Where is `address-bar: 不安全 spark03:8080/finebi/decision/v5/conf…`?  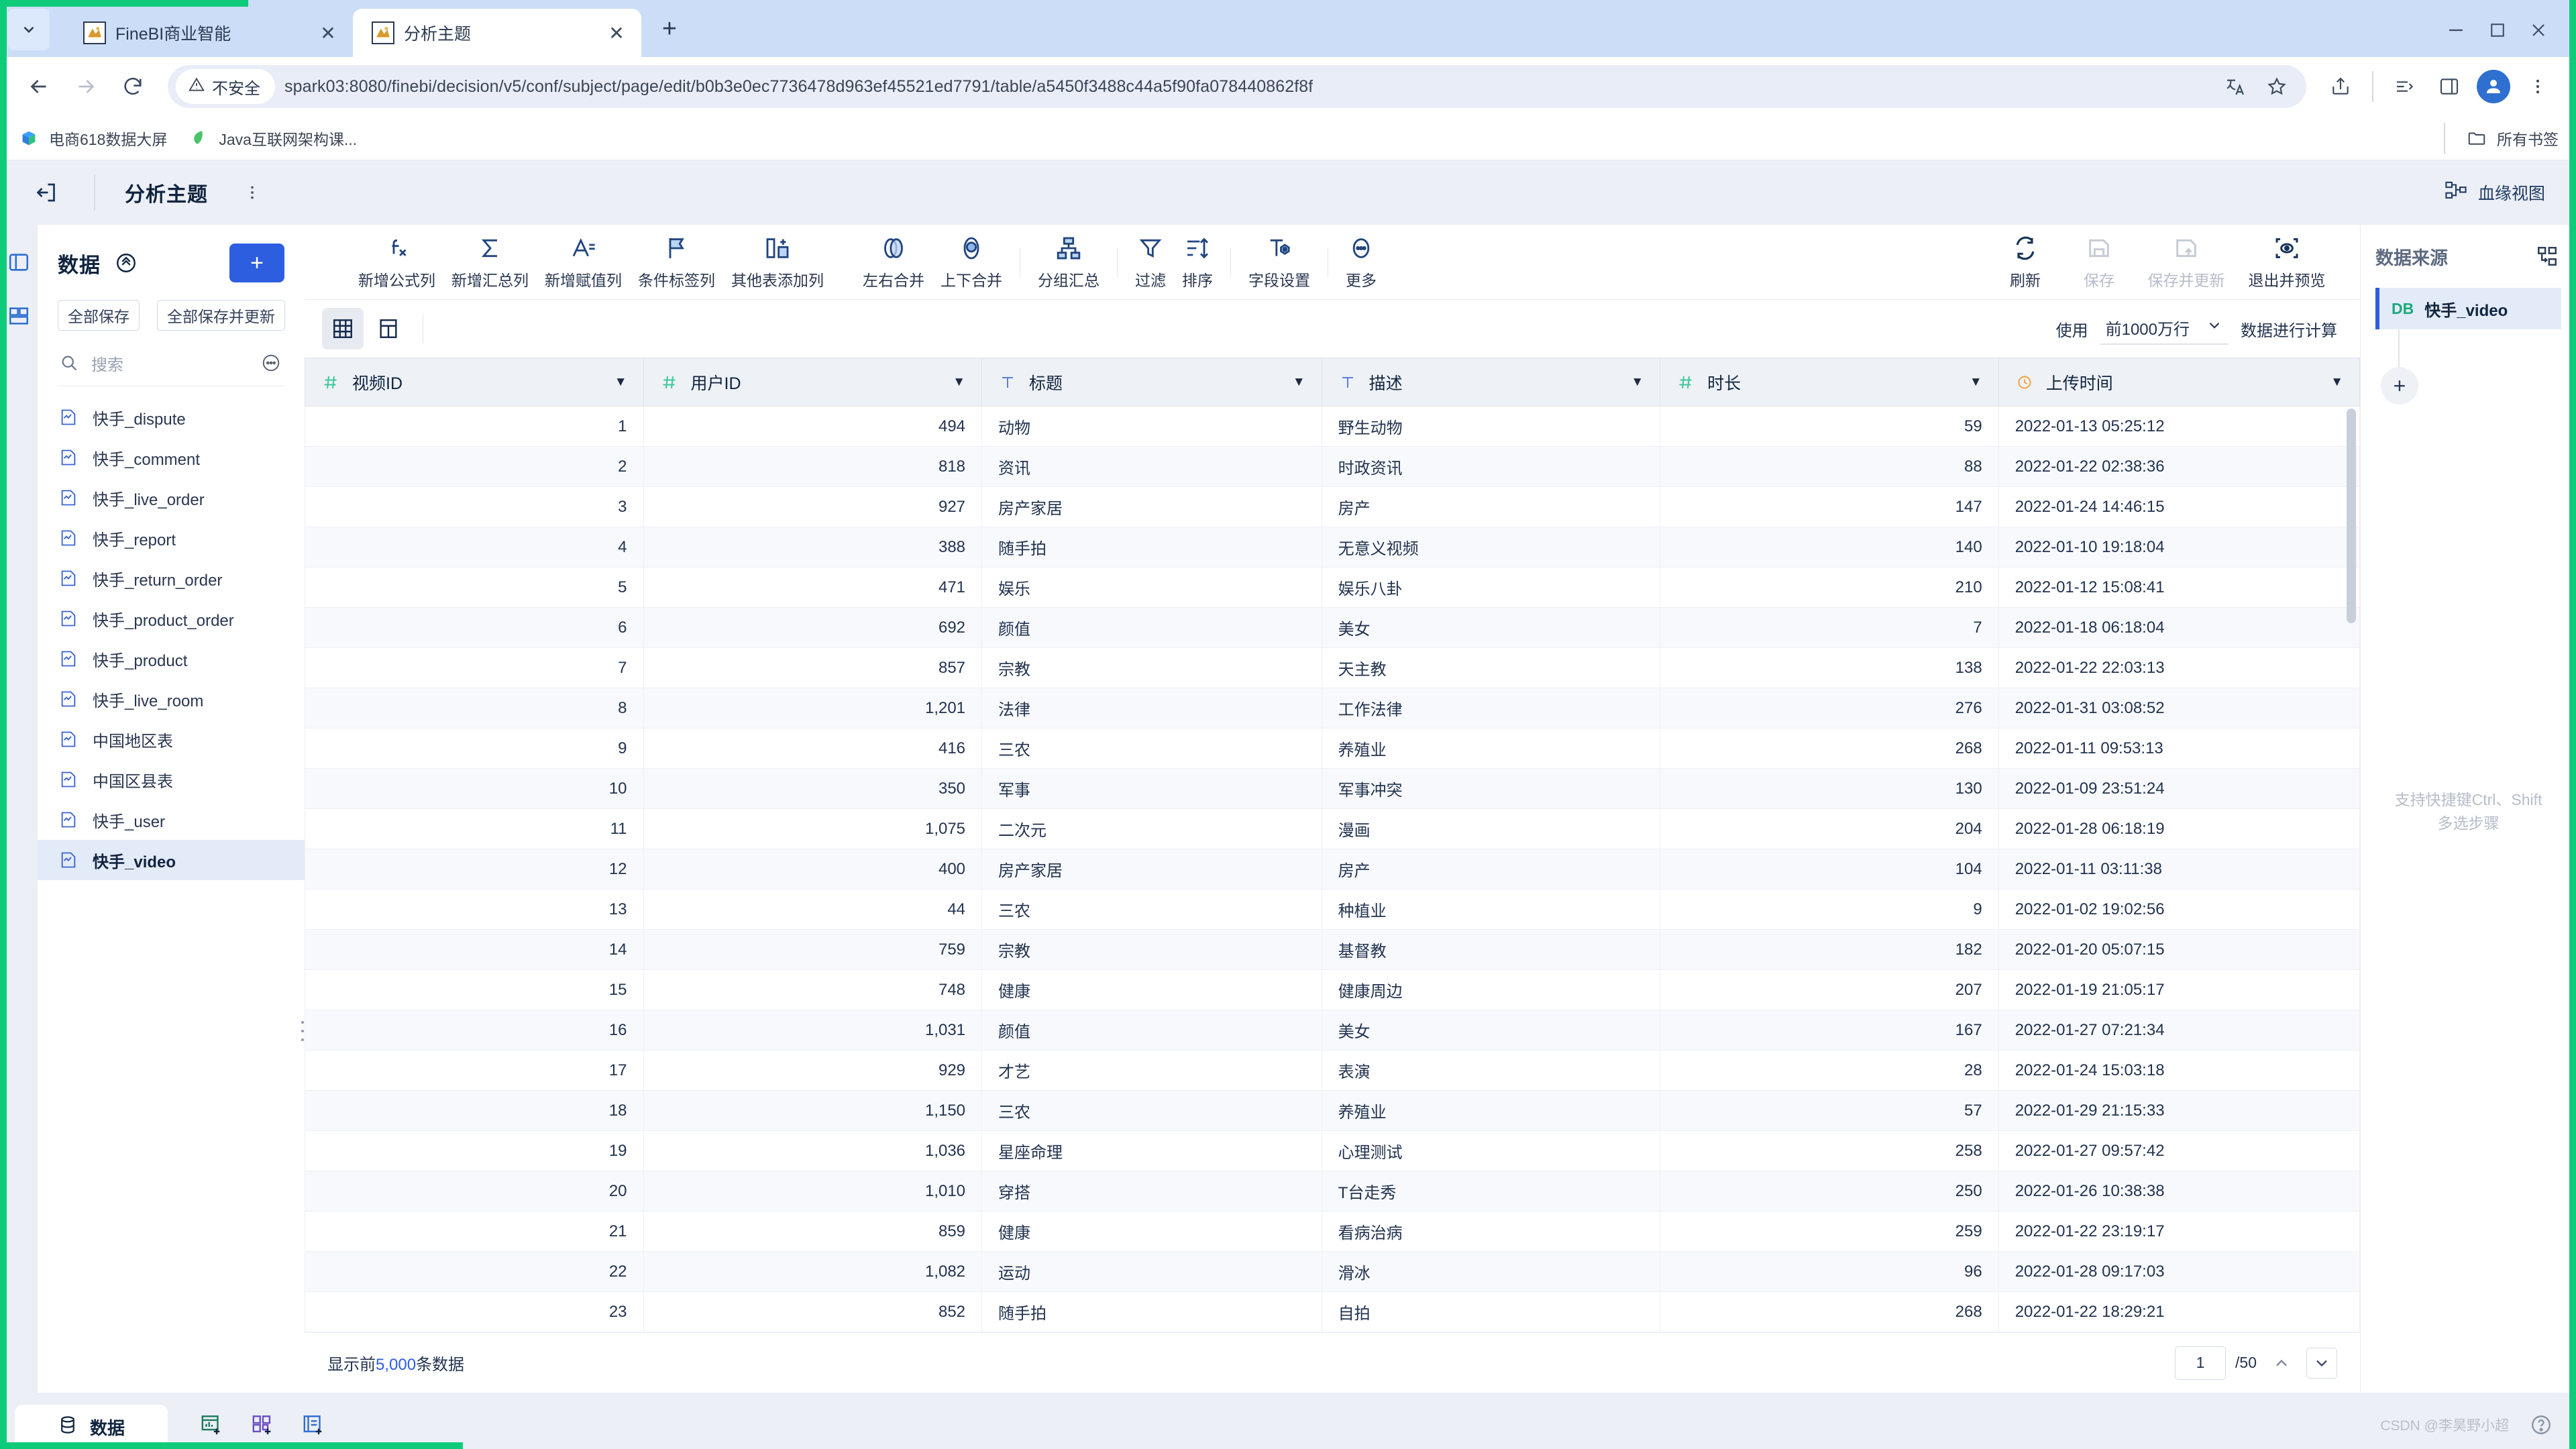 address-bar: 不安全 spark03:8080/finebi/decision/v5/conf… is located at coordinates (1237, 86).